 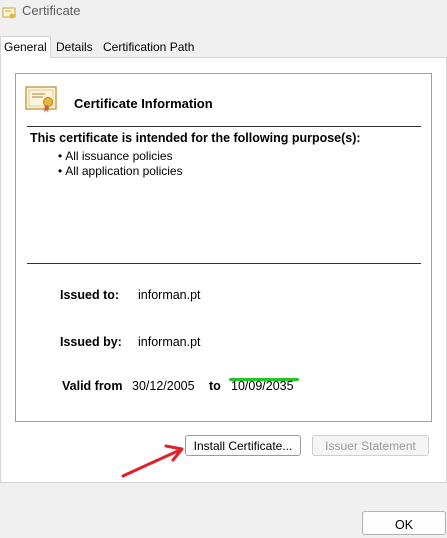 What do you see at coordinates (120, 156) in the screenshot?
I see `purpose-item: All issuance policies` at bounding box center [120, 156].